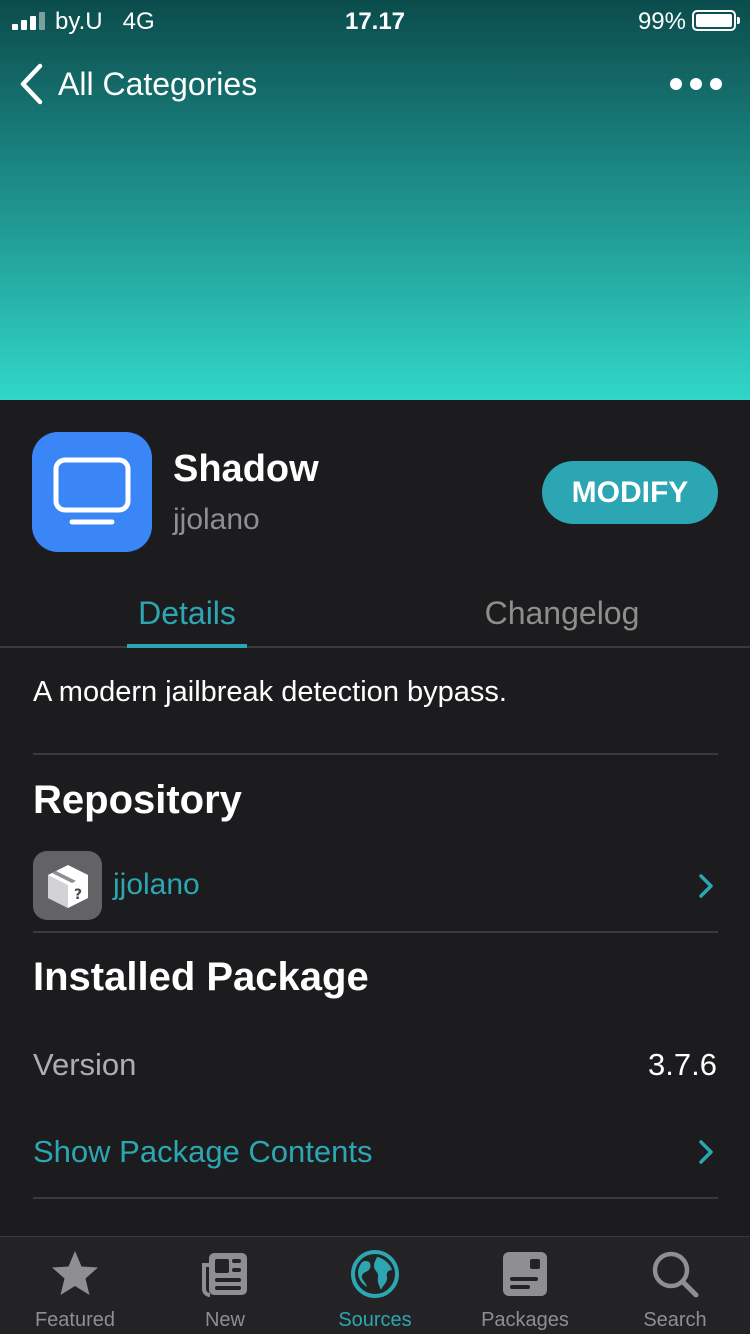 This screenshot has height=1334, width=750. Describe the element at coordinates (375, 1320) in the screenshot. I see `tabbar-label: Sources` at that location.